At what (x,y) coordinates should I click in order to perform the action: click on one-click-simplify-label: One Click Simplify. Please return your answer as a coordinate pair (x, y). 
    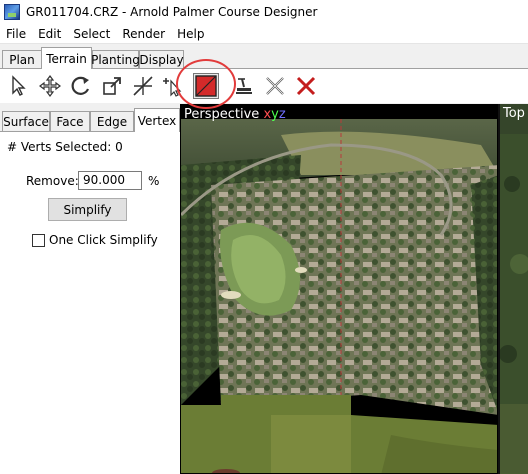
    Looking at the image, I should click on (103, 240).